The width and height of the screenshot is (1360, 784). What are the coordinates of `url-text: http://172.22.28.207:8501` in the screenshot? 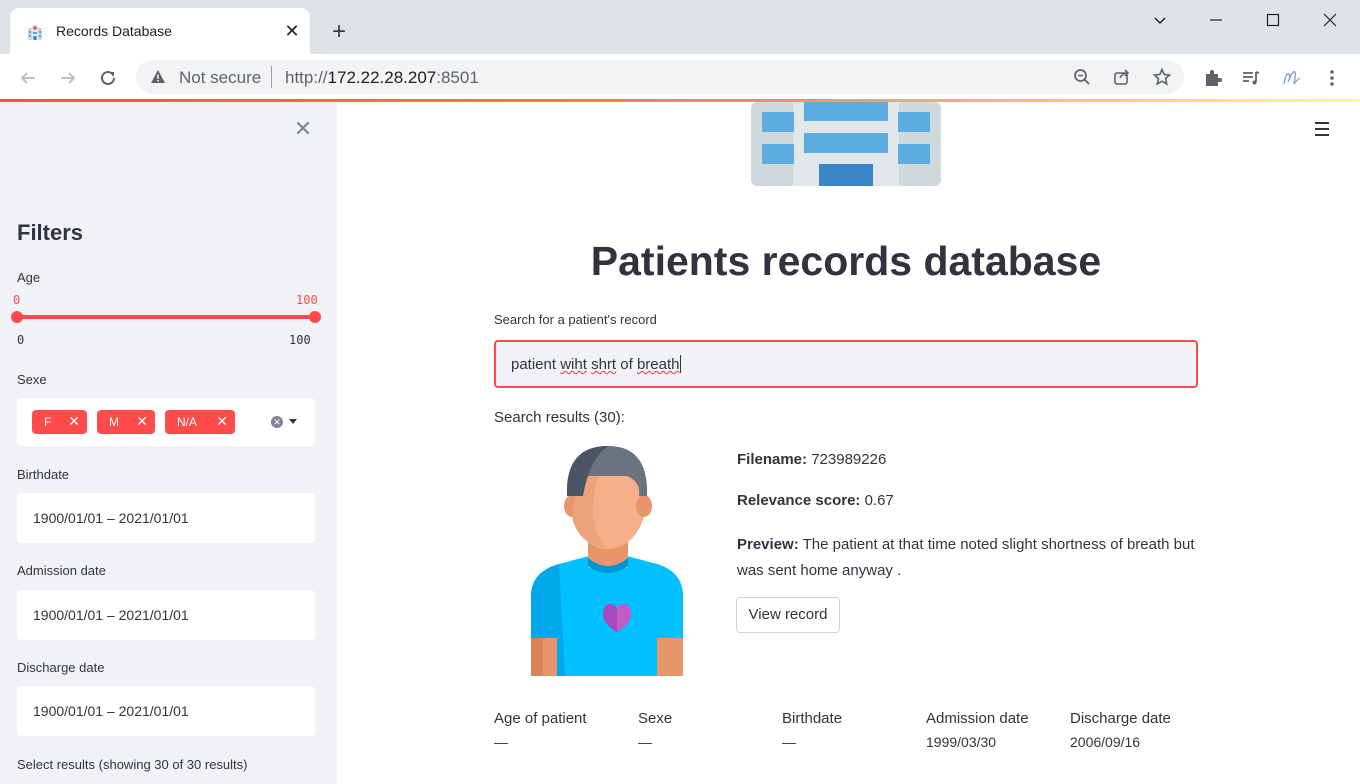 It's located at (382, 78).